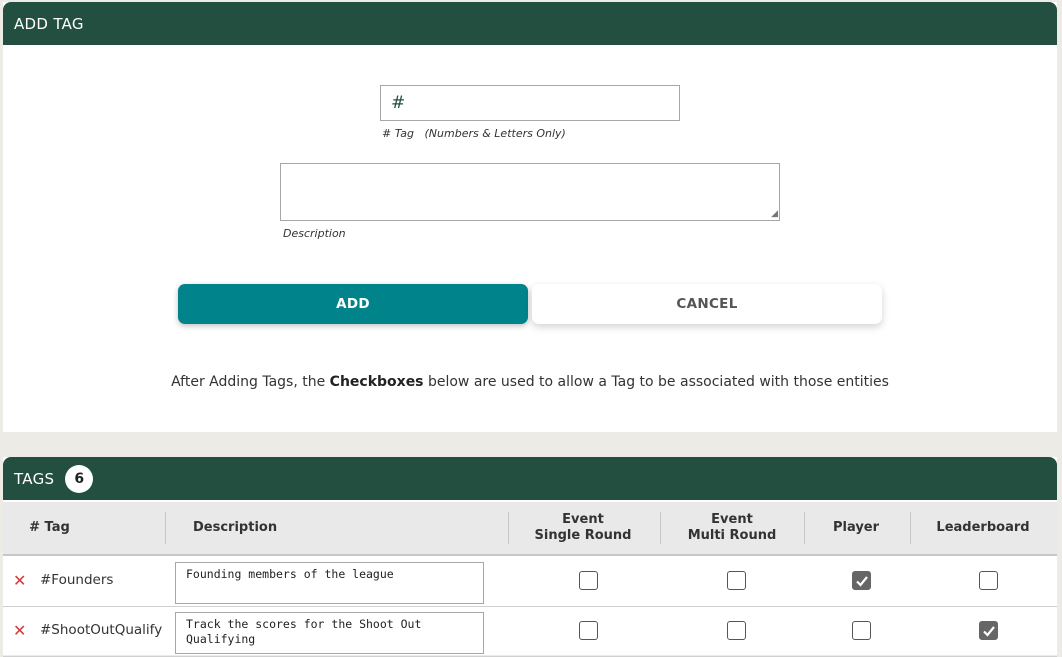 The height and width of the screenshot is (657, 1062). Describe the element at coordinates (530, 192) in the screenshot. I see `description-textarea: ◢` at that location.